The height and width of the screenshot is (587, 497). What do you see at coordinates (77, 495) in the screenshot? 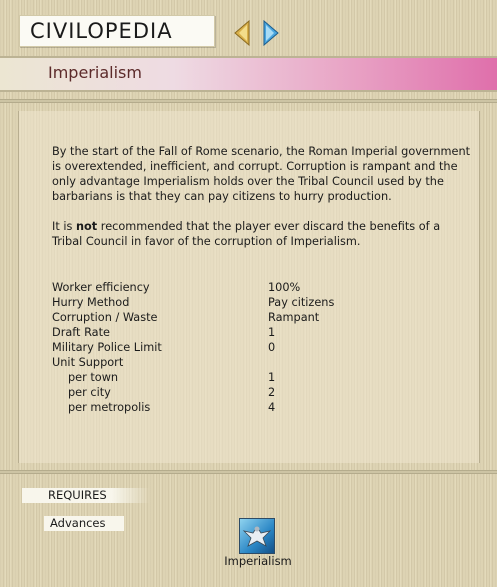
I see `requires-heading-label: REQUIRES` at bounding box center [77, 495].